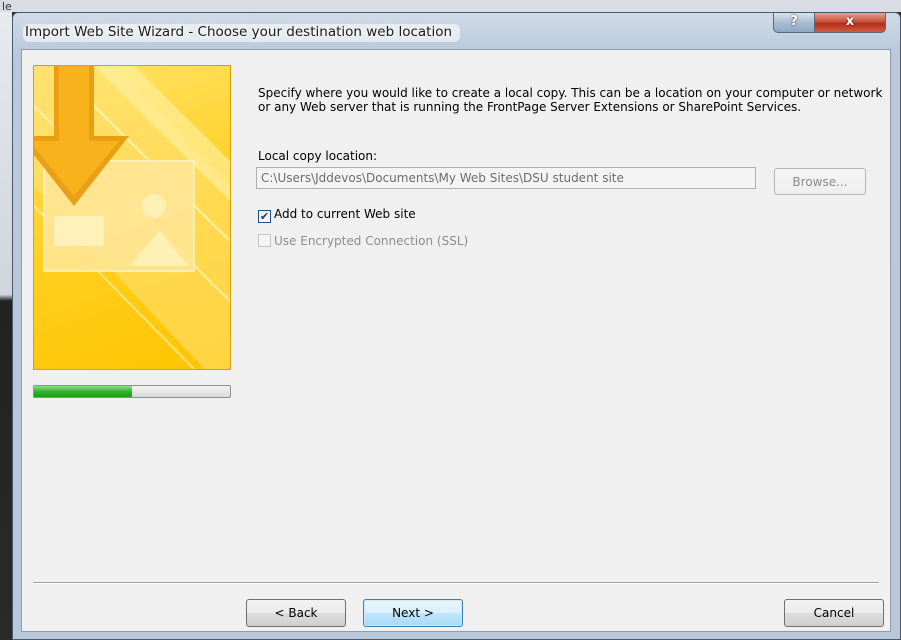  What do you see at coordinates (6, 326) in the screenshot?
I see `background-app-edge` at bounding box center [6, 326].